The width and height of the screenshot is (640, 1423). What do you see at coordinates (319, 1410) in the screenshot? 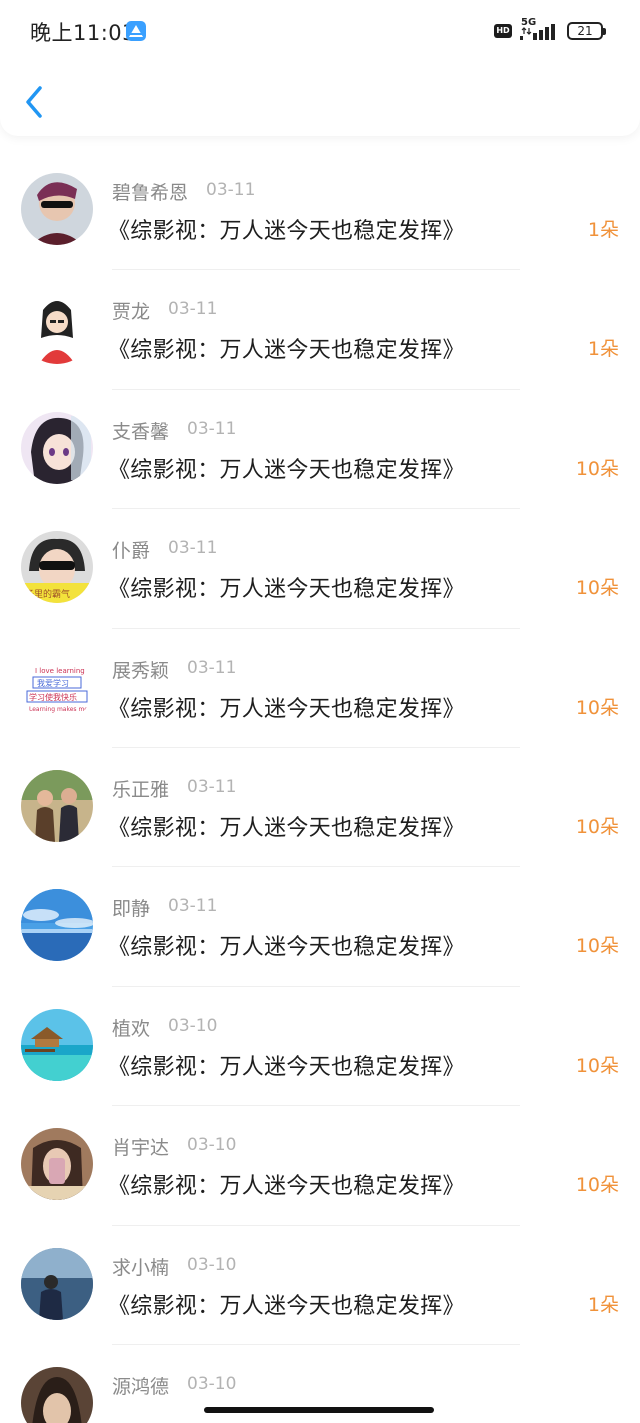
I see `home-indicator` at bounding box center [319, 1410].